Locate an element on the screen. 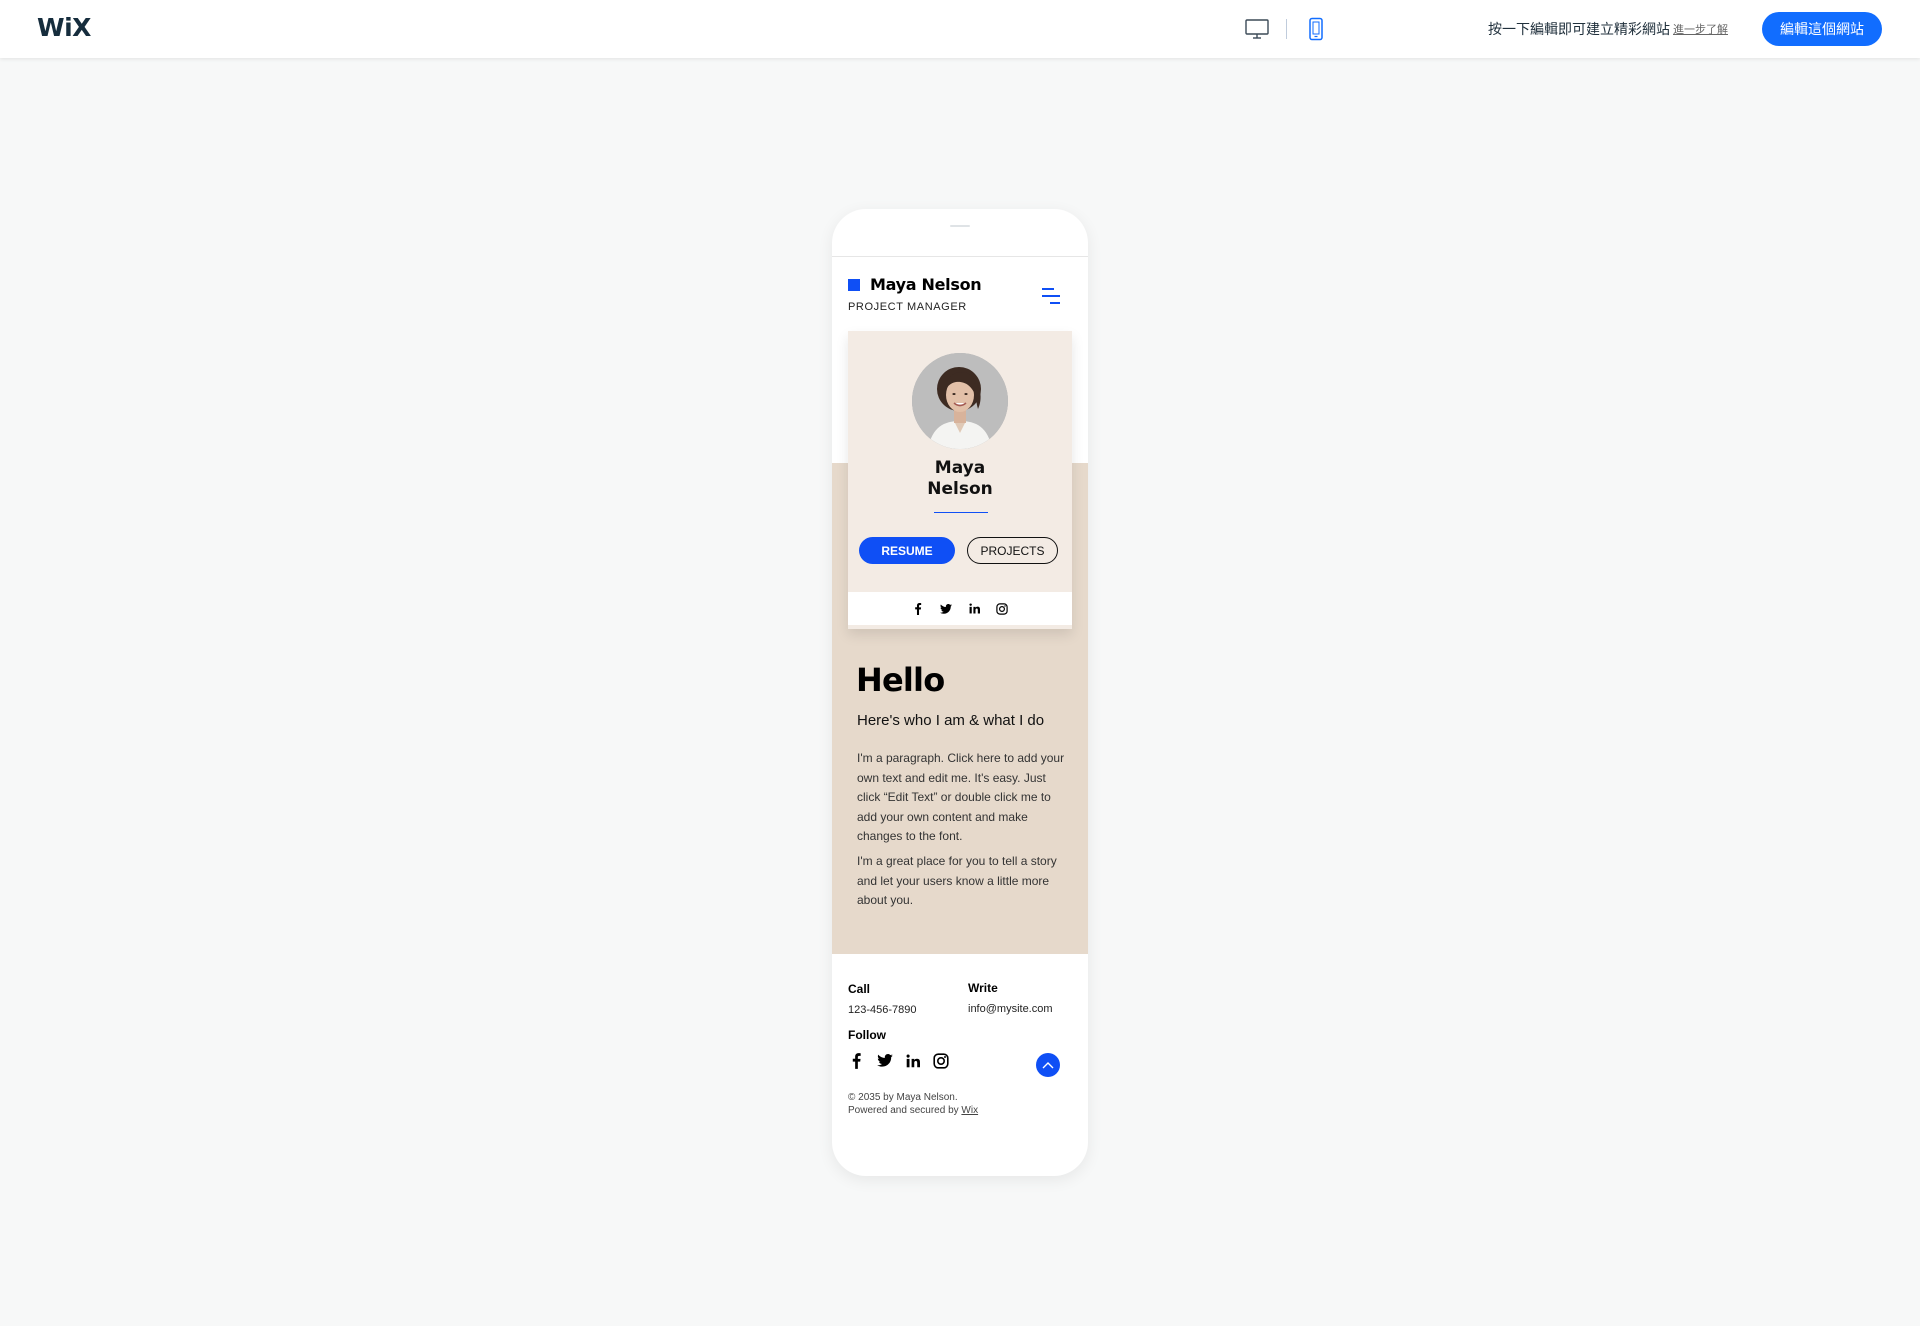 The height and width of the screenshot is (1326, 1920). contact-write: Write info@mysite.com is located at coordinates (1010, 998).